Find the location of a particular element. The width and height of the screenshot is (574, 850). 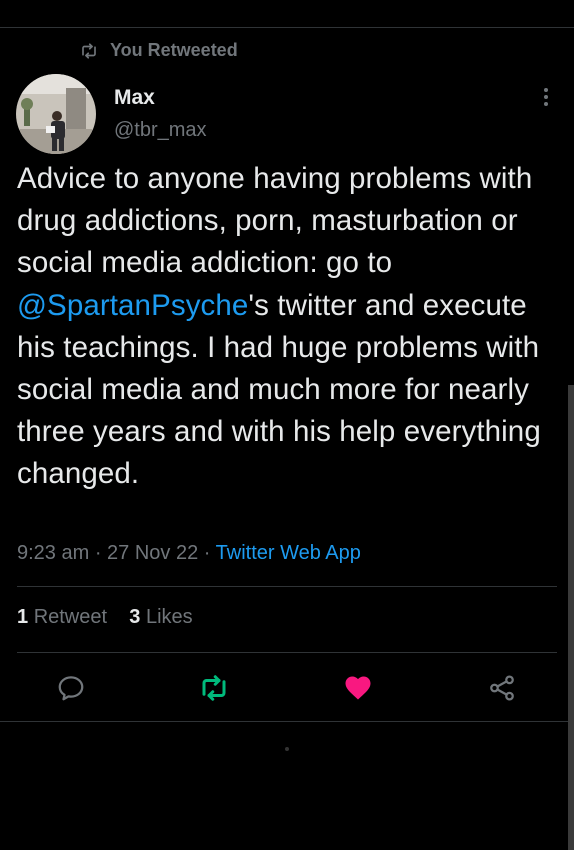

retweet-context: You Retweeted is located at coordinates (159, 50).